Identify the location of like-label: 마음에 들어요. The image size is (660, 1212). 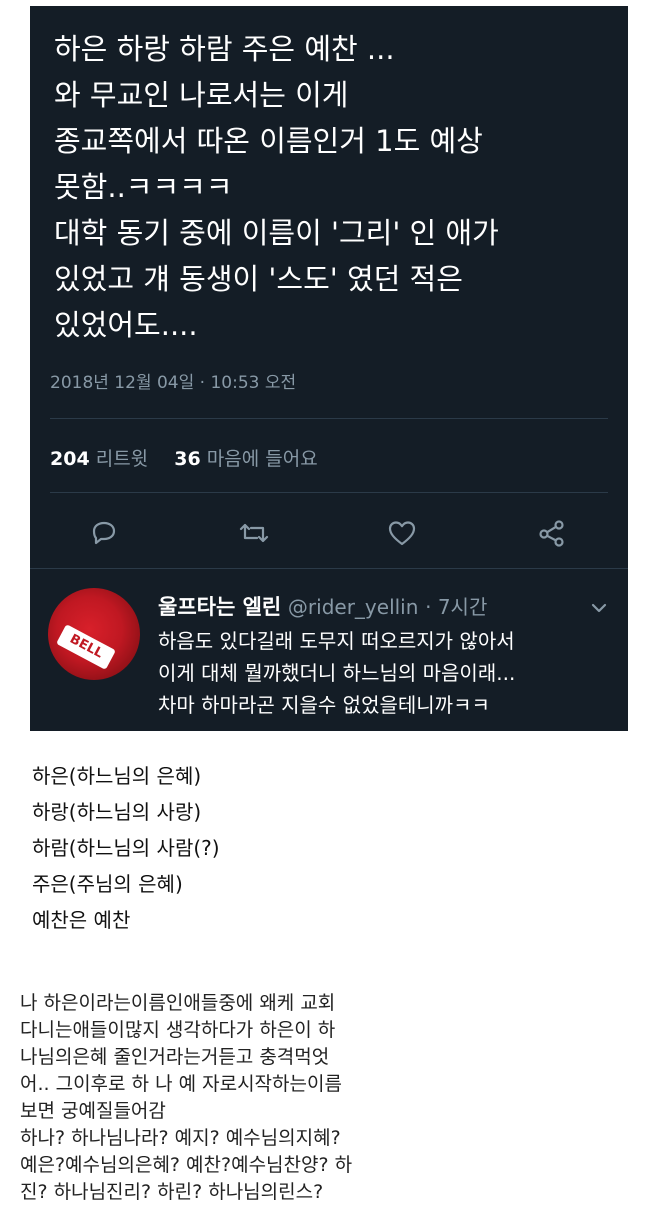
(262, 459).